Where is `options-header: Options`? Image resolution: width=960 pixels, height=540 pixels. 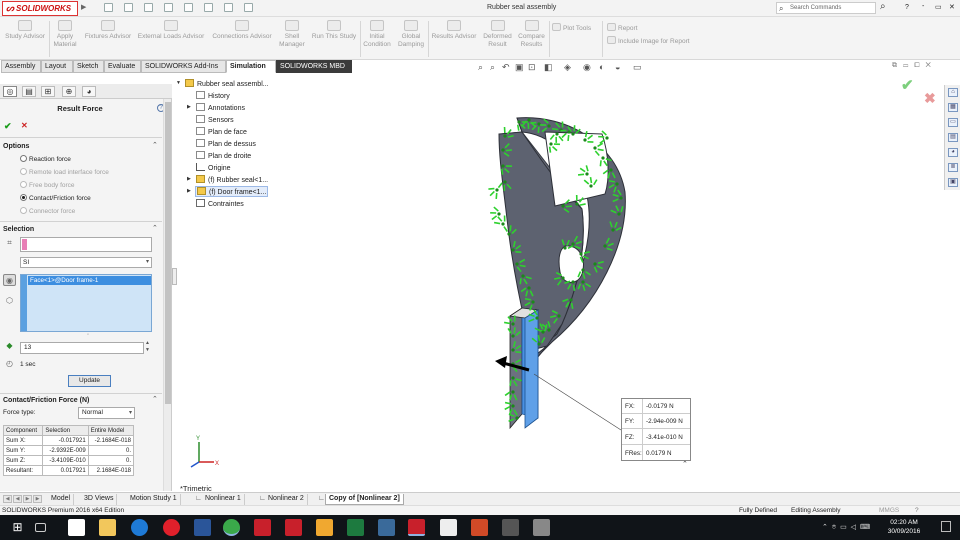
options-header: Options is located at coordinates (16, 146).